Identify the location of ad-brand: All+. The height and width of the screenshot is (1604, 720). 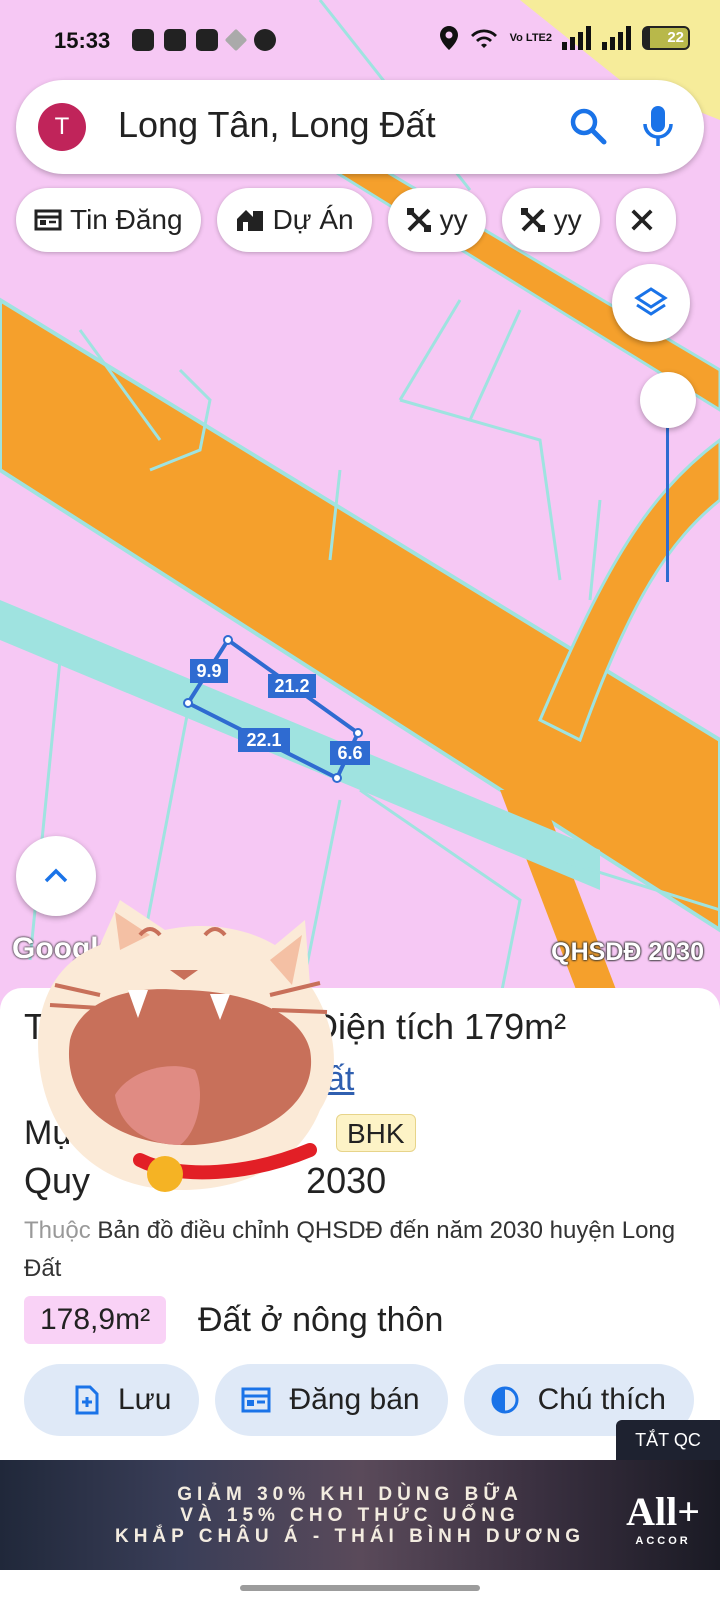
(663, 1511).